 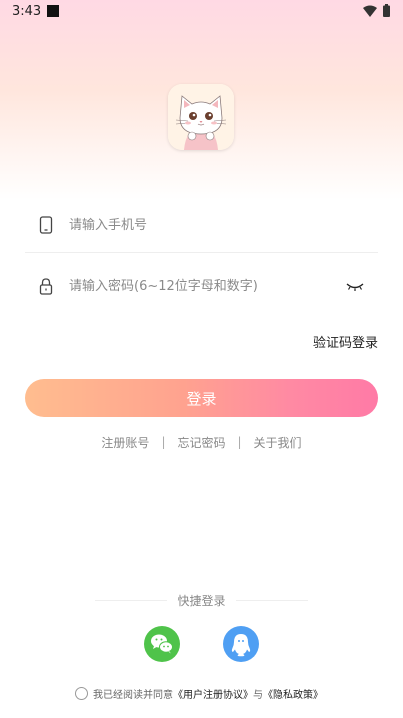 I want to click on auxiliary-links: 注册账号 | 忘记密码 | 关于我们, so click(x=201, y=442).